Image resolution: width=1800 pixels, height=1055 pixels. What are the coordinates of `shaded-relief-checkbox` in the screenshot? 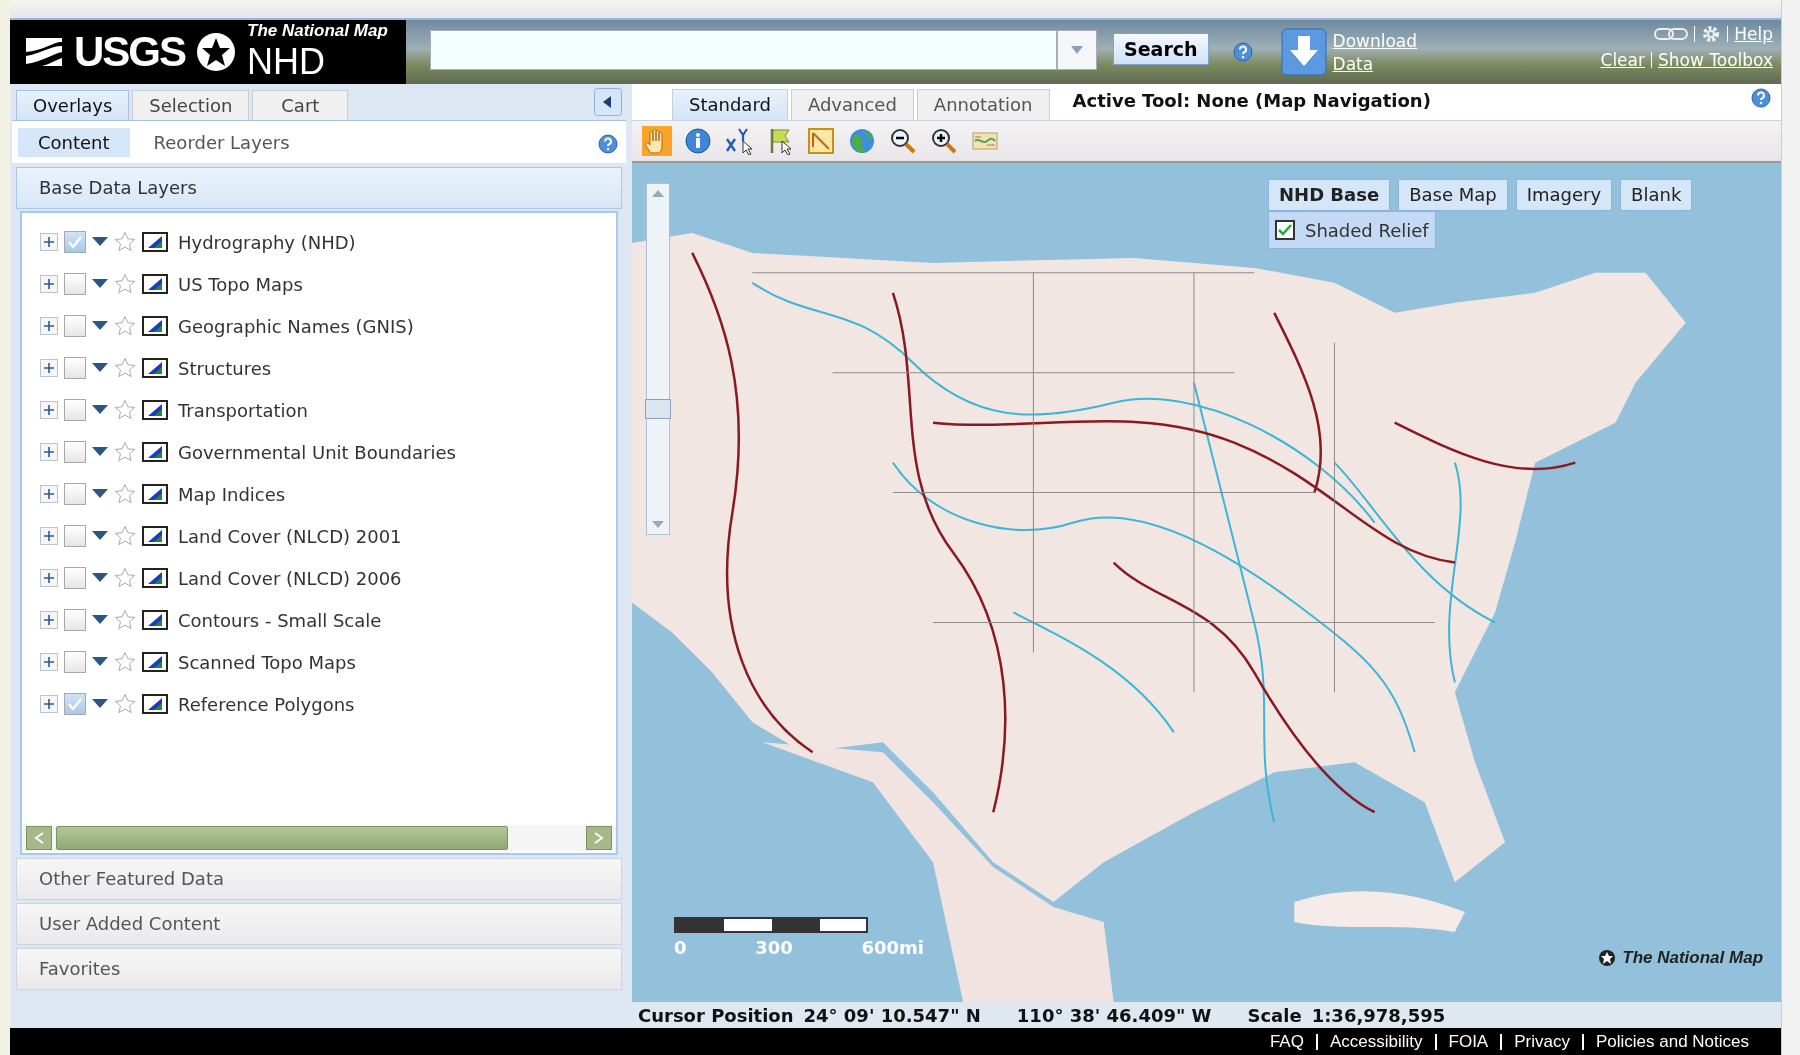 It's located at (1285, 230).